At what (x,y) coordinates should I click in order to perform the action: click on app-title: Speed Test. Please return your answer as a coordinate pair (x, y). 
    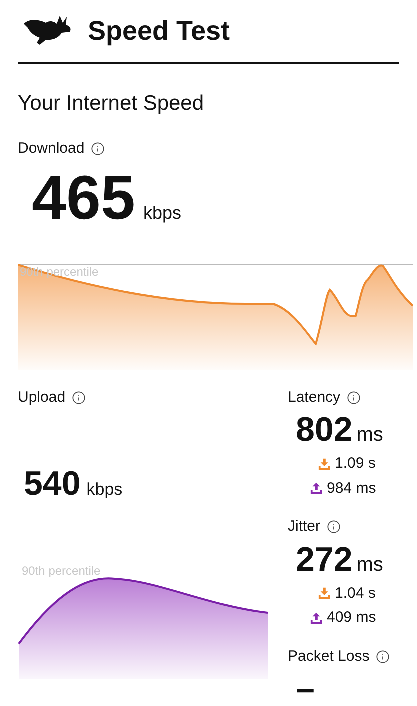
    Looking at the image, I should click on (159, 31).